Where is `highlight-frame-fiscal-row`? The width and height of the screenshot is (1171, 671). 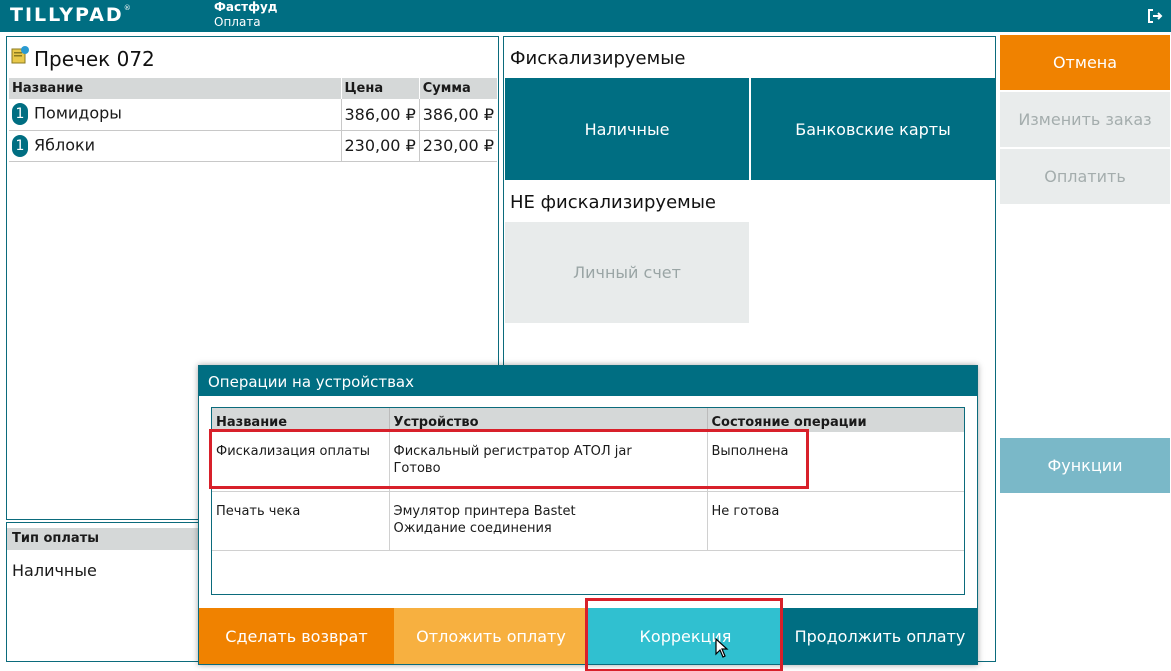 highlight-frame-fiscal-row is located at coordinates (509, 459).